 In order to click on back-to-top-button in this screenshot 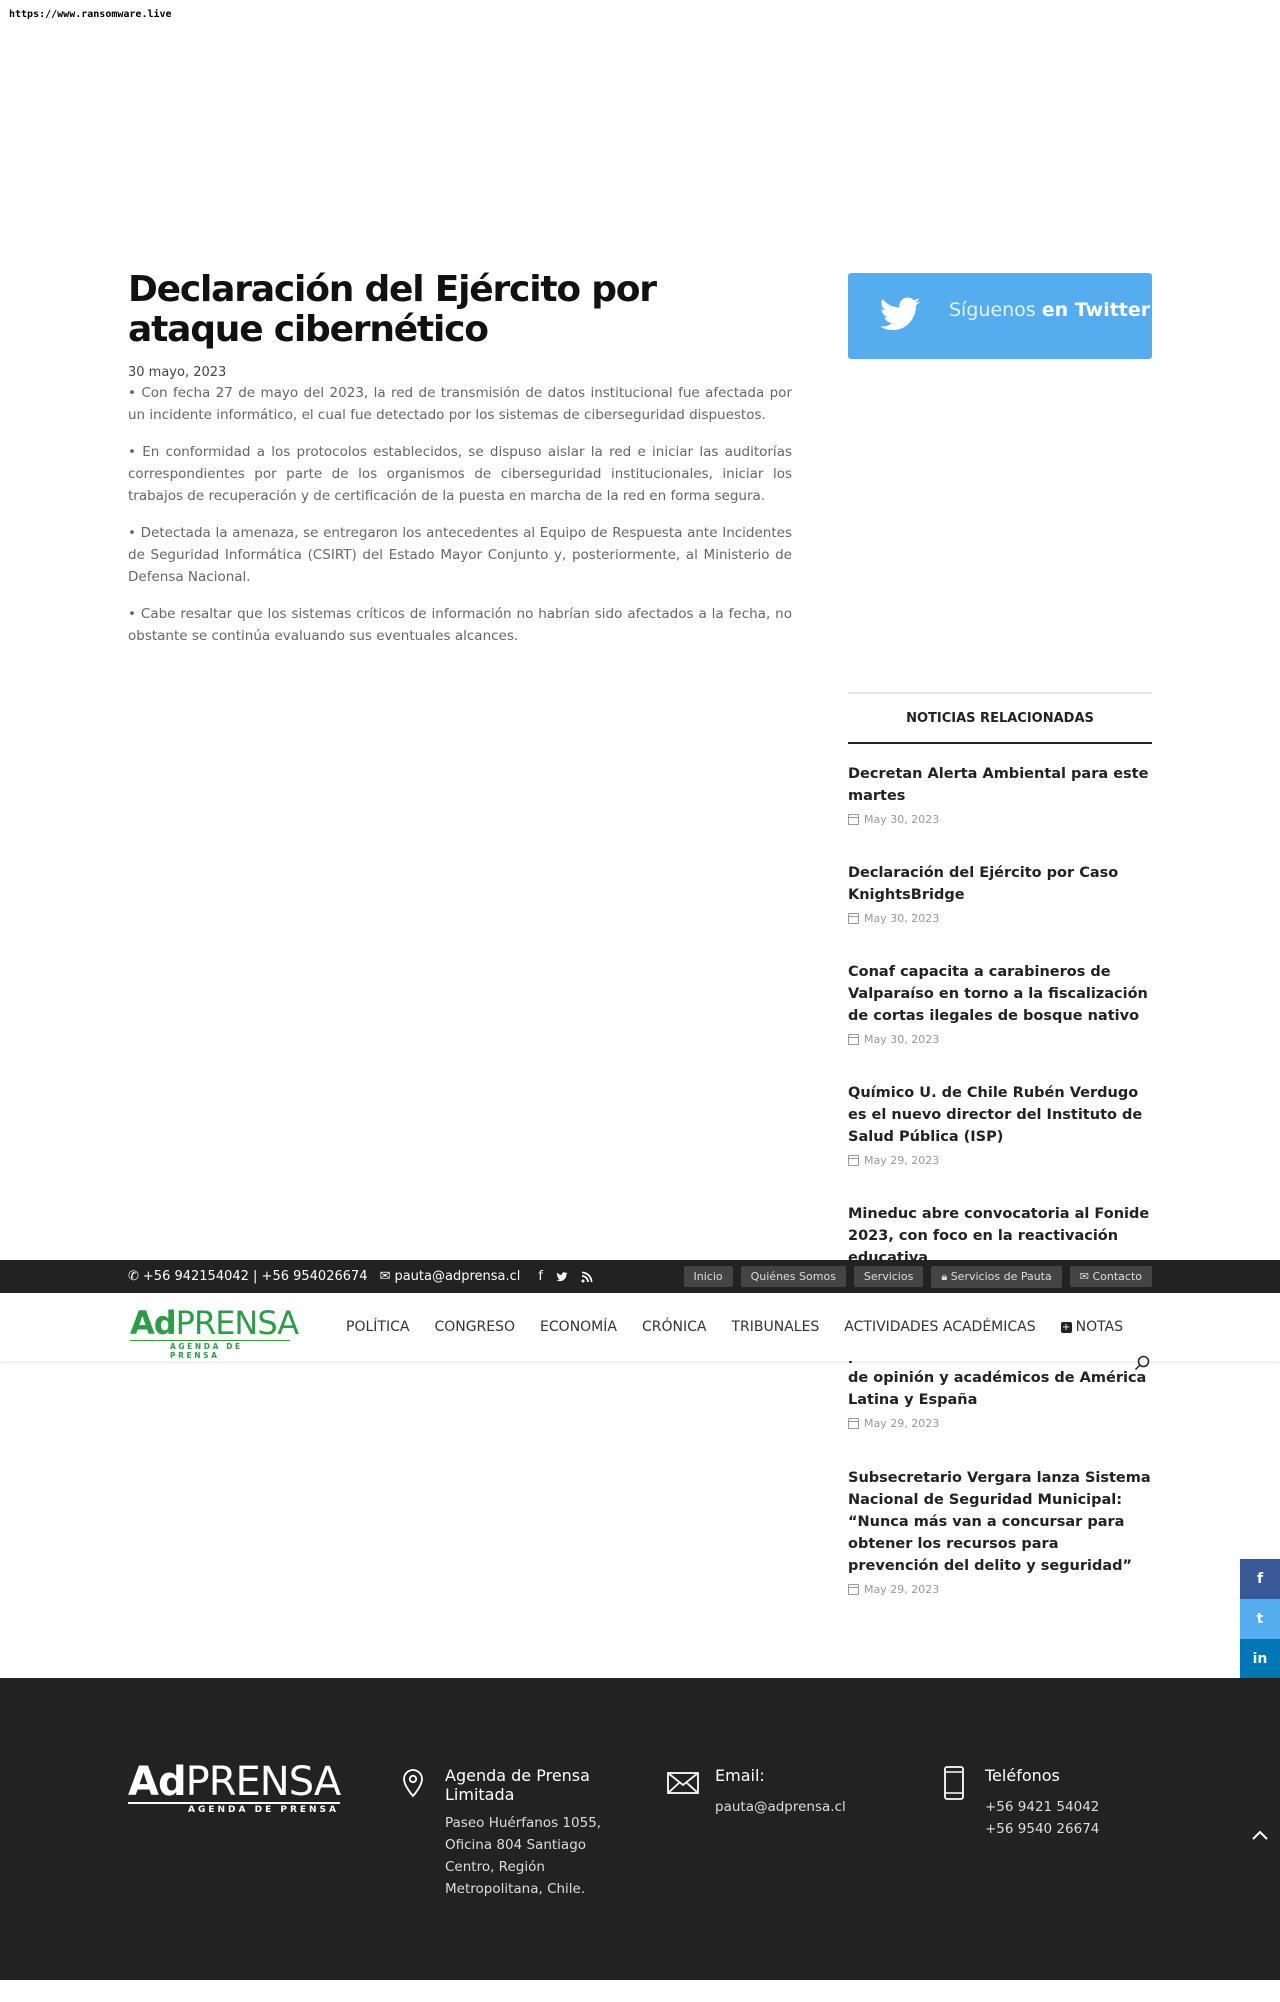, I will do `click(1260, 1836)`.